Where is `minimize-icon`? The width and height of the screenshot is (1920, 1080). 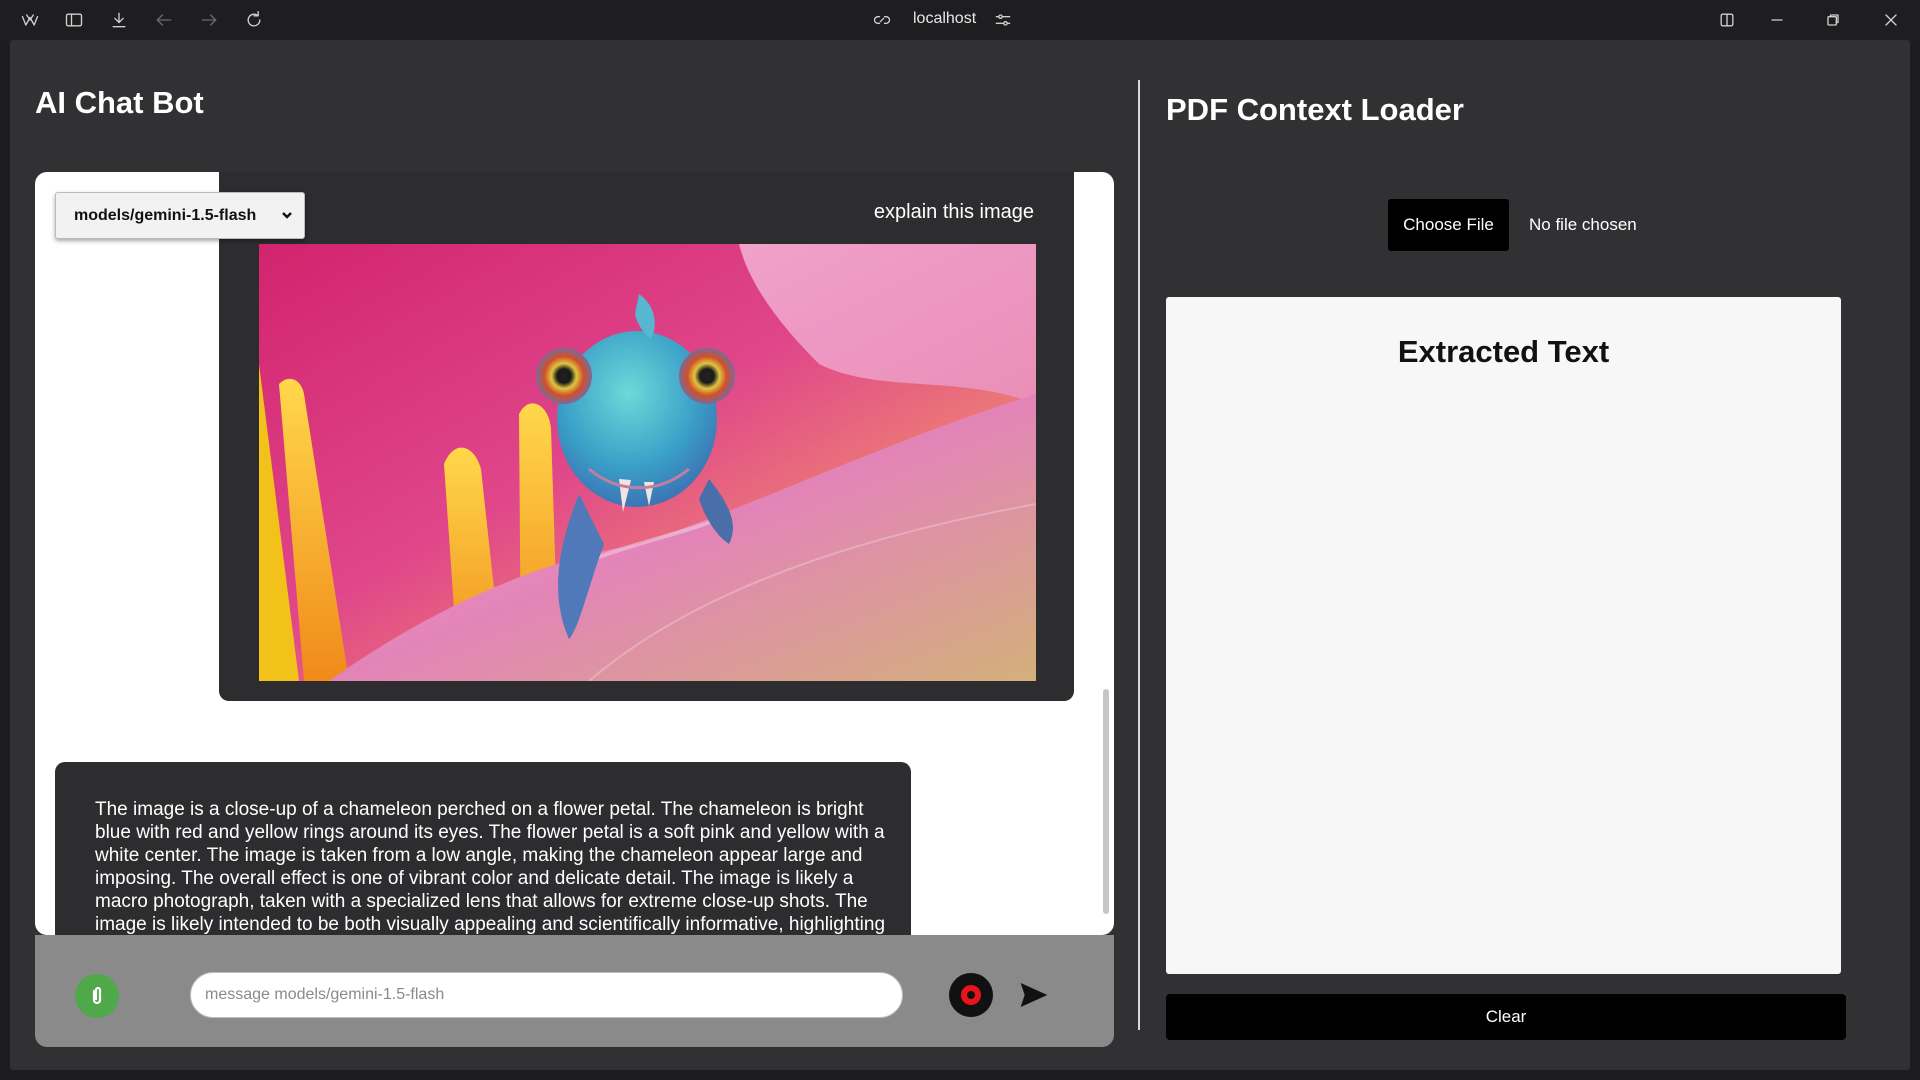
minimize-icon is located at coordinates (1777, 20).